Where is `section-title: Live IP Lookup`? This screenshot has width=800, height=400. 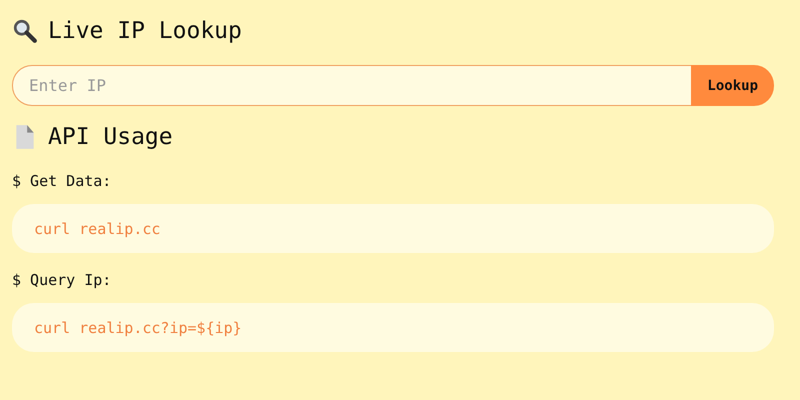
section-title: Live IP Lookup is located at coordinates (145, 31).